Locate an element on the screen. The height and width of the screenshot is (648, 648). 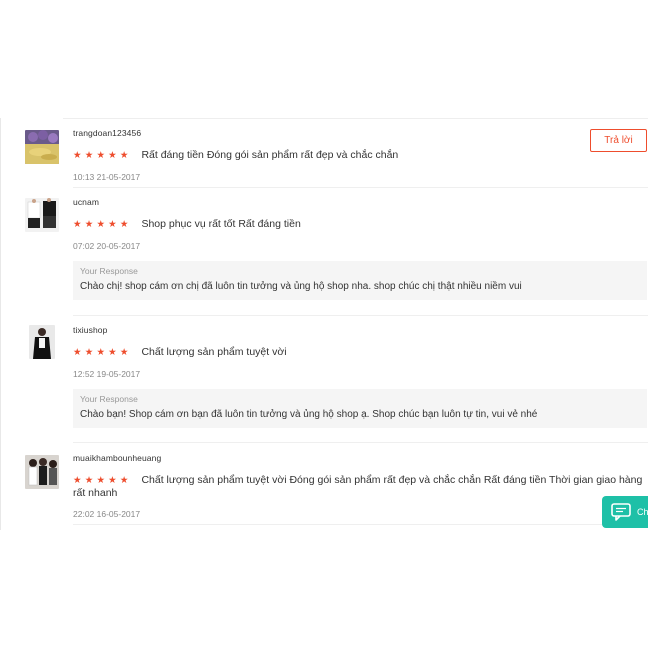
username: trangdoan123456 is located at coordinates (360, 133).